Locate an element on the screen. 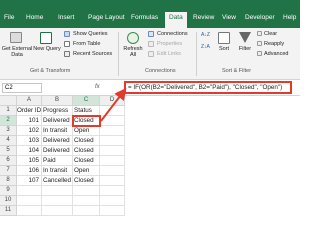  sort-za-button: Z↓A is located at coordinates (205, 47).